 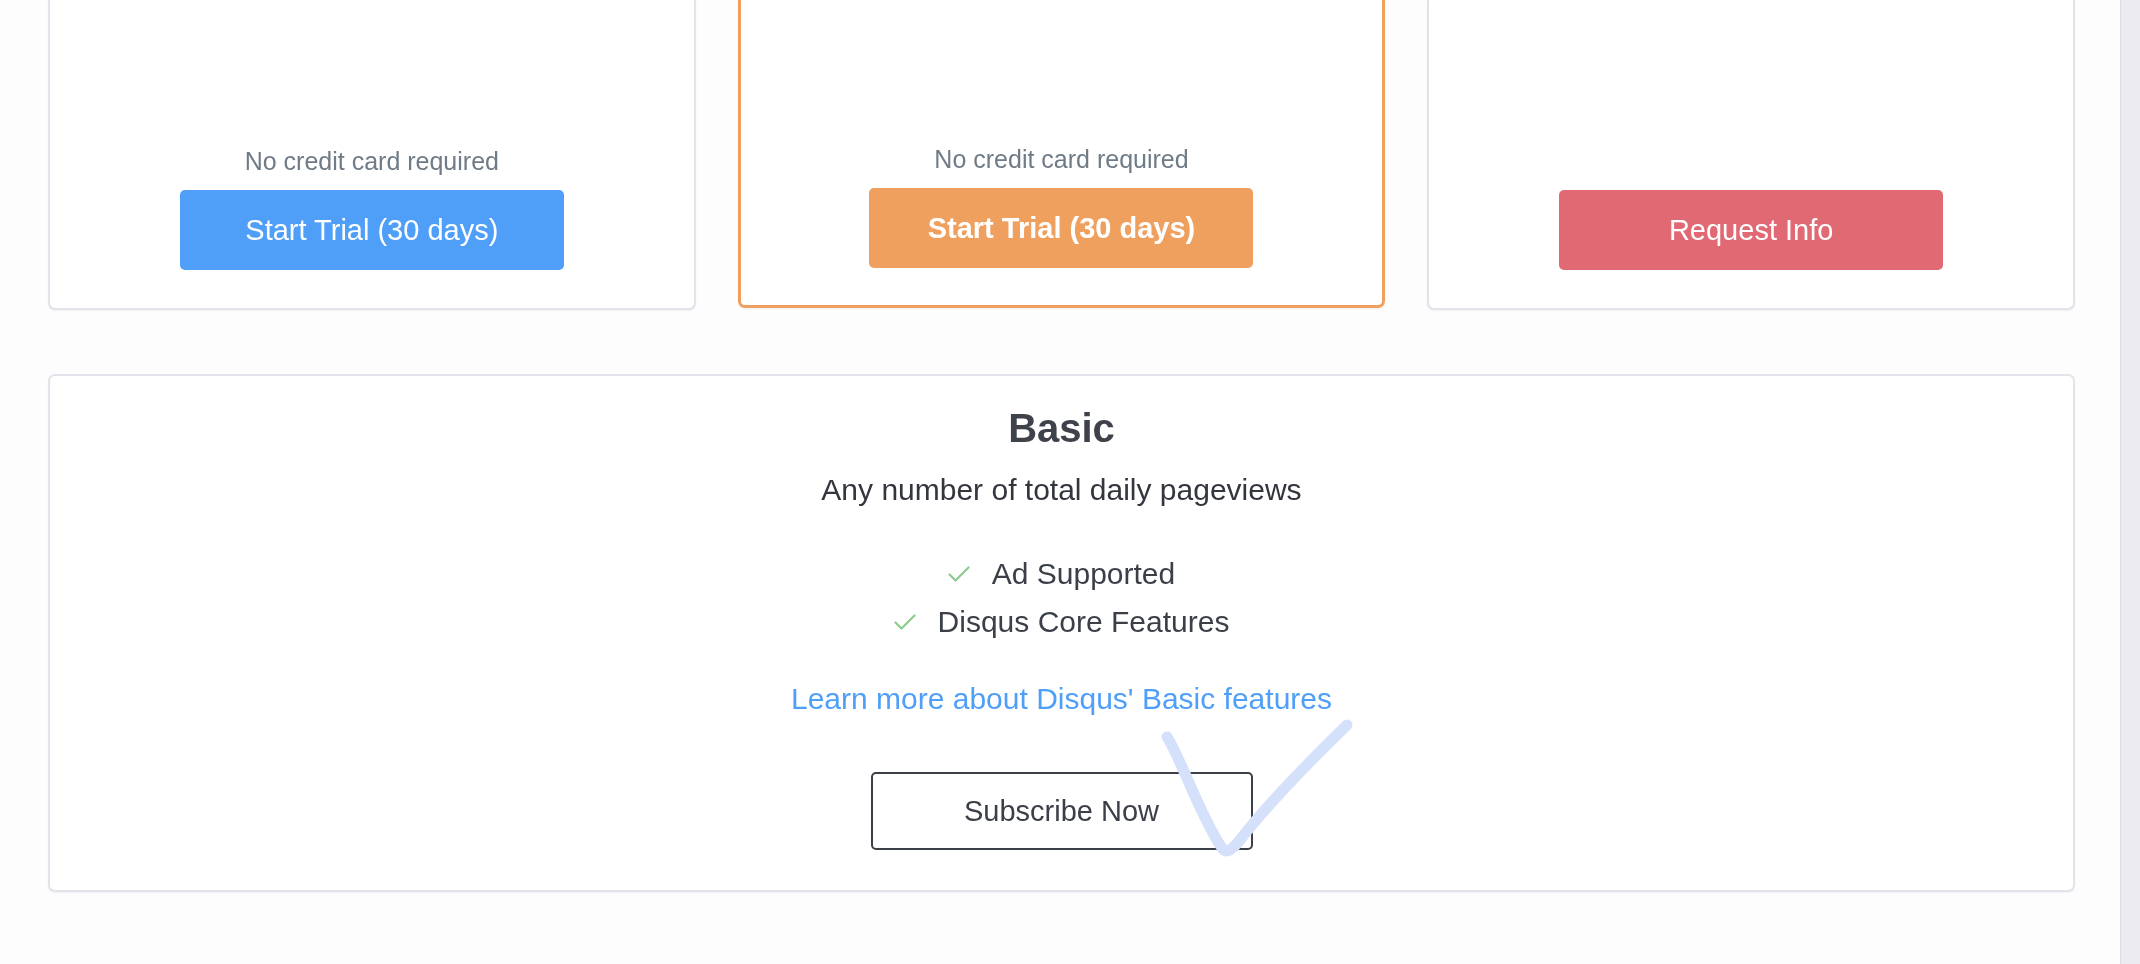 What do you see at coordinates (1083, 622) in the screenshot?
I see `feature-text: Disqus Core Features` at bounding box center [1083, 622].